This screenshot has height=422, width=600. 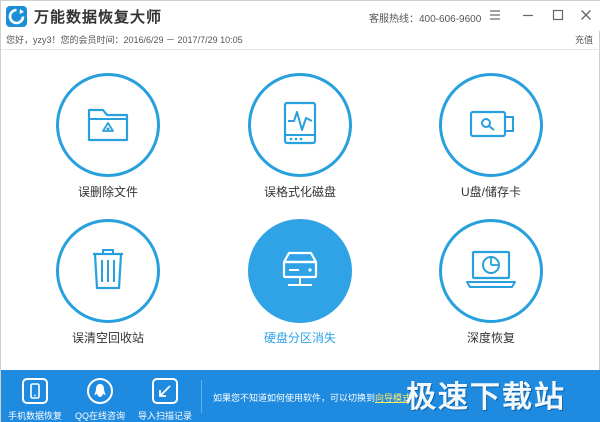 I want to click on laptop-scan-icon, so click(x=491, y=269).